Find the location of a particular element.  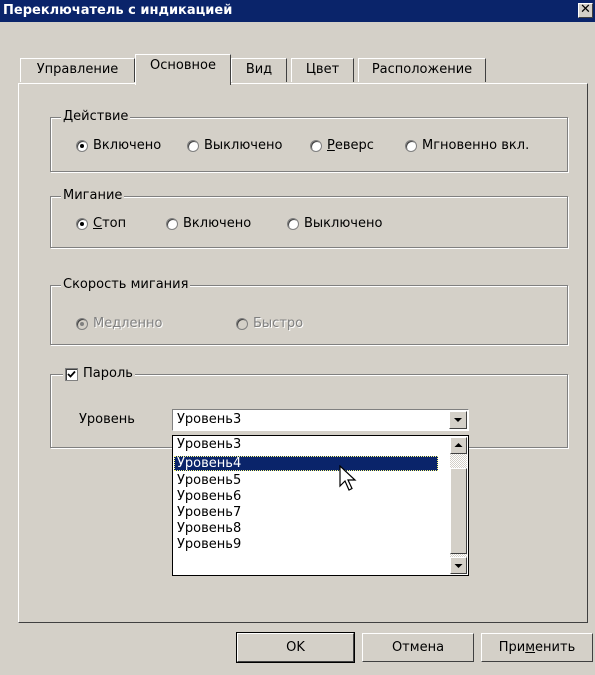

tab-label: Вид is located at coordinates (259, 69).